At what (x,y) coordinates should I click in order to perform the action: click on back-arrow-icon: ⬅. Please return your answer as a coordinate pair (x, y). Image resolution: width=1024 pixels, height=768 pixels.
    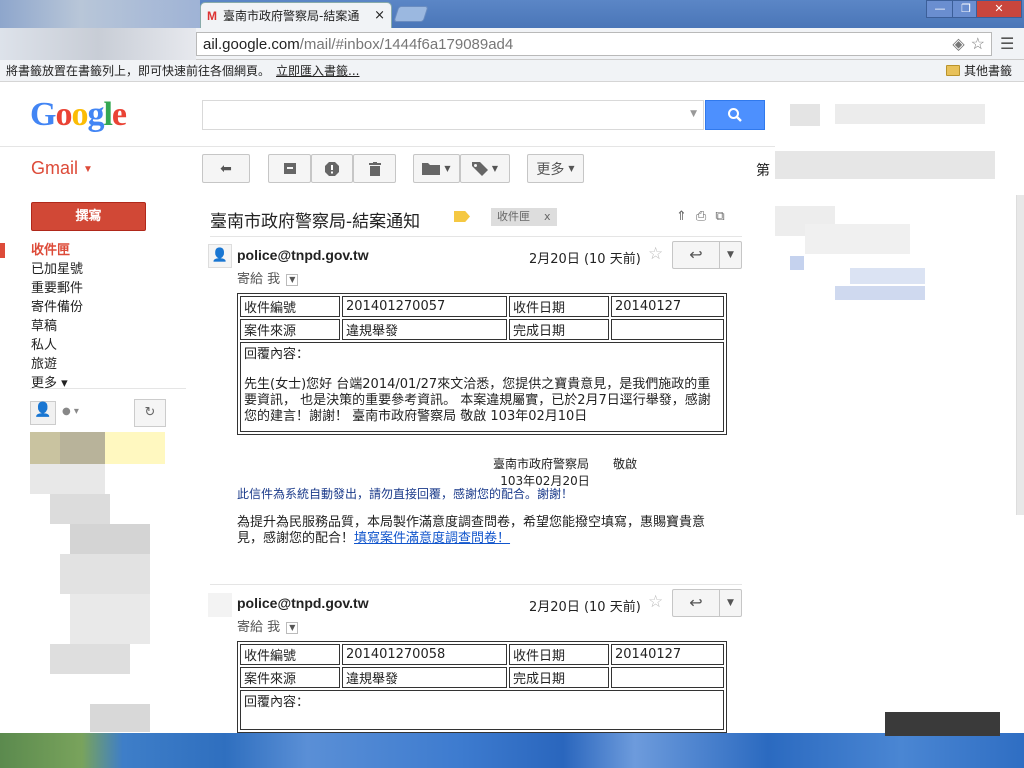
    Looking at the image, I should click on (226, 168).